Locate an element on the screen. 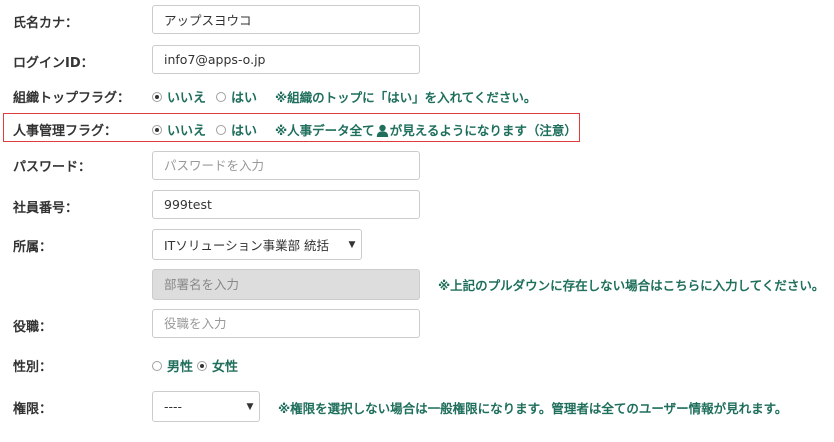 This screenshot has width=834, height=442. gender-label: 性別： is located at coordinates (33, 367).